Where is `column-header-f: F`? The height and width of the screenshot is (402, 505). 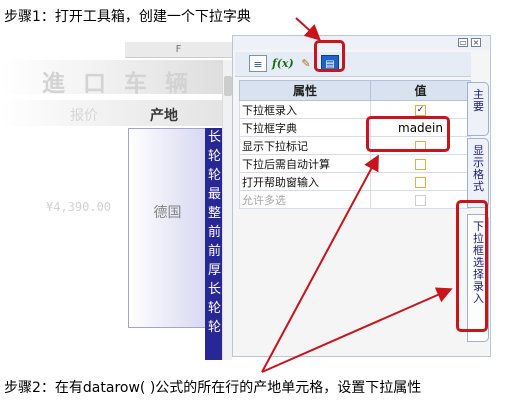 column-header-f: F is located at coordinates (178, 50).